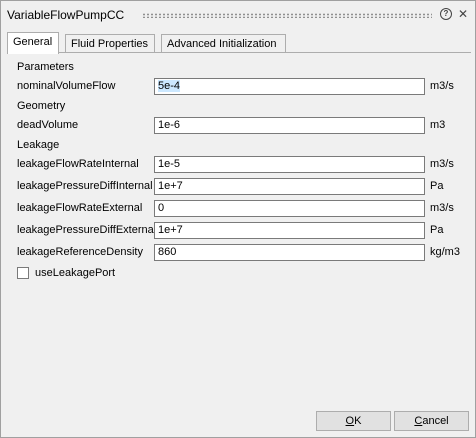  Describe the element at coordinates (350, 421) in the screenshot. I see `ok-mnemonic: O` at that location.